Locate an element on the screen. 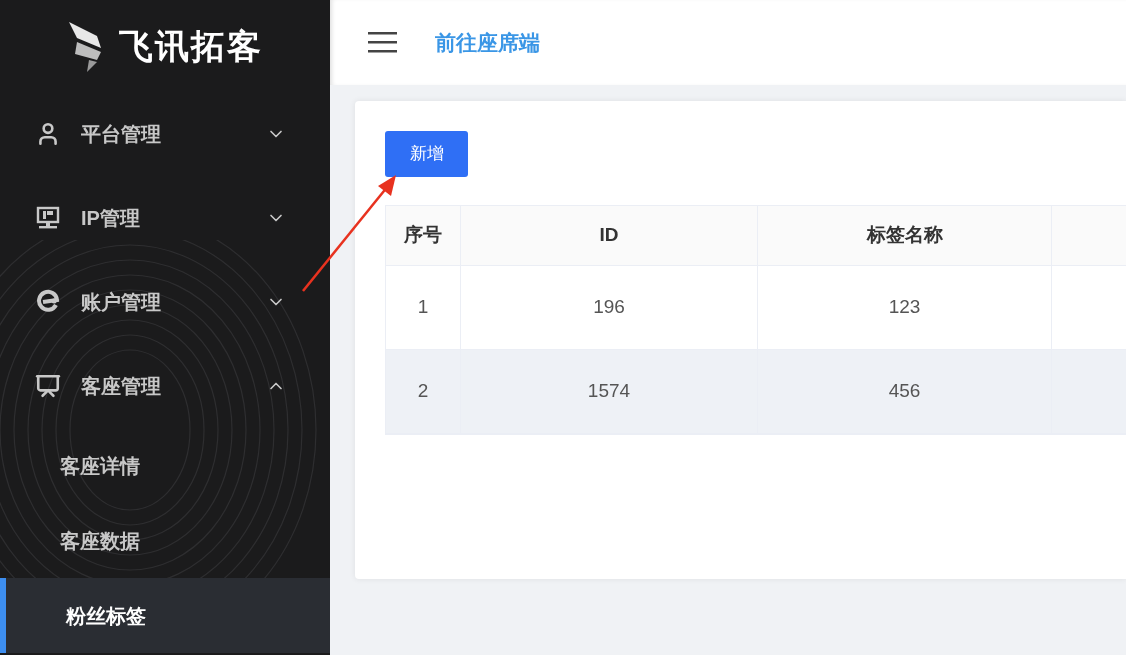  submenu-item: 客座数据 is located at coordinates (165, 540).